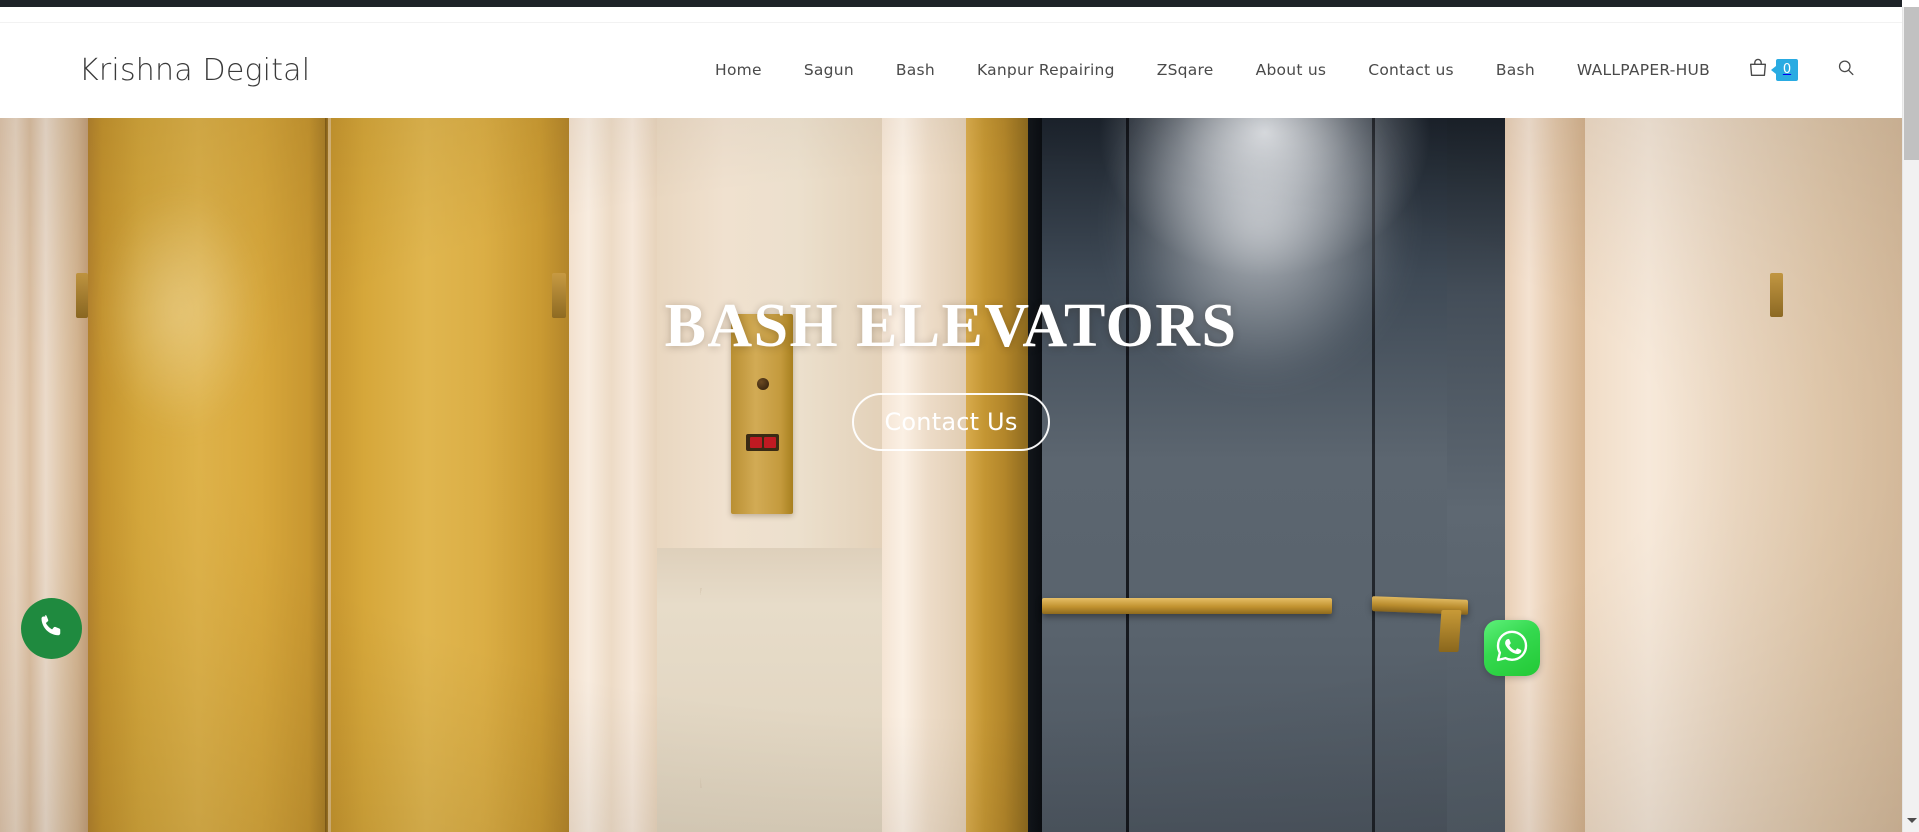 Image resolution: width=1919 pixels, height=832 pixels. I want to click on nav-item-sagun: Sagun, so click(829, 70).